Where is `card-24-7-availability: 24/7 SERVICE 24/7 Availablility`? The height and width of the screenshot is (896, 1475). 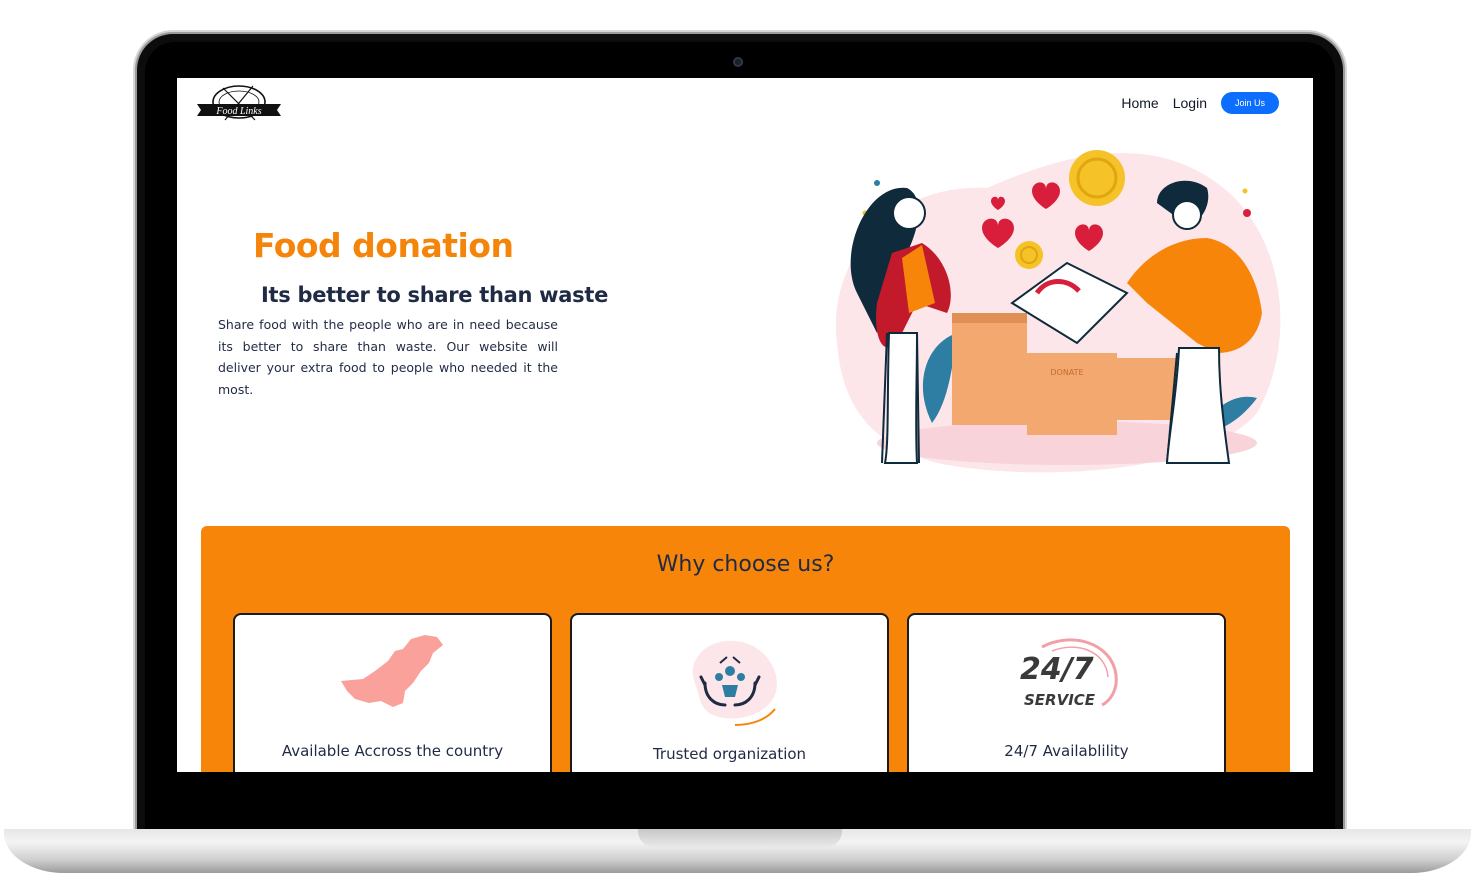 card-24-7-availability: 24/7 SERVICE 24/7 Availablility is located at coordinates (1066, 692).